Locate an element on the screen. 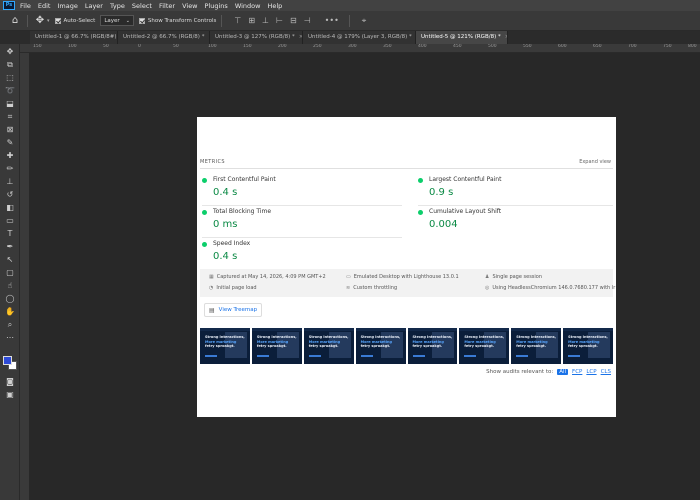 This screenshot has width=700, height=500. align-vertical-center-icon: ⊞ is located at coordinates (251, 20).